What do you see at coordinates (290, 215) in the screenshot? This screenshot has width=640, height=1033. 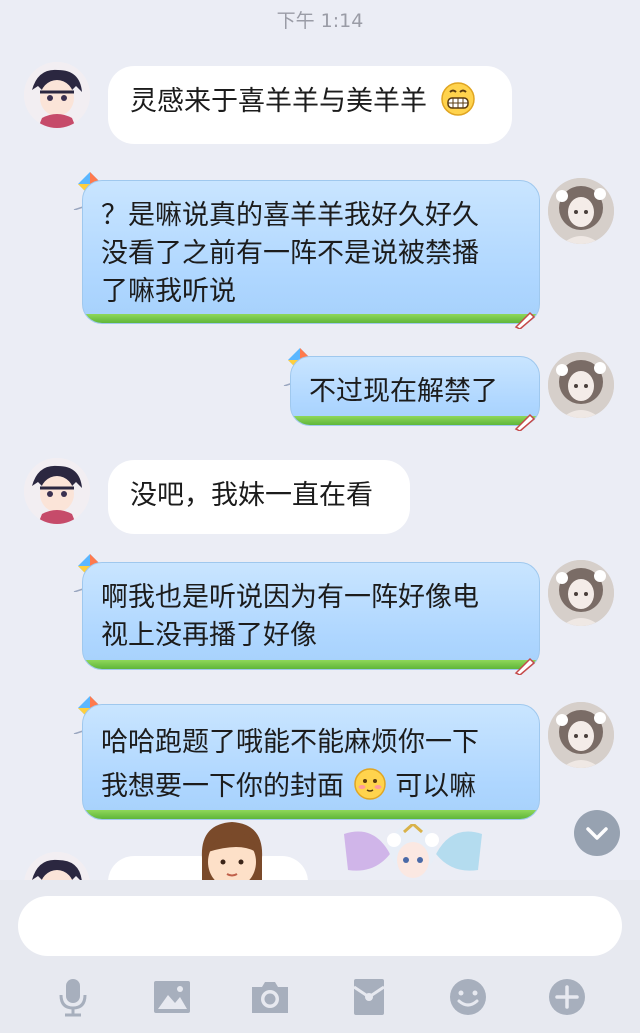 I see `message-line: ？是嘛说真的喜羊羊我好久好久` at bounding box center [290, 215].